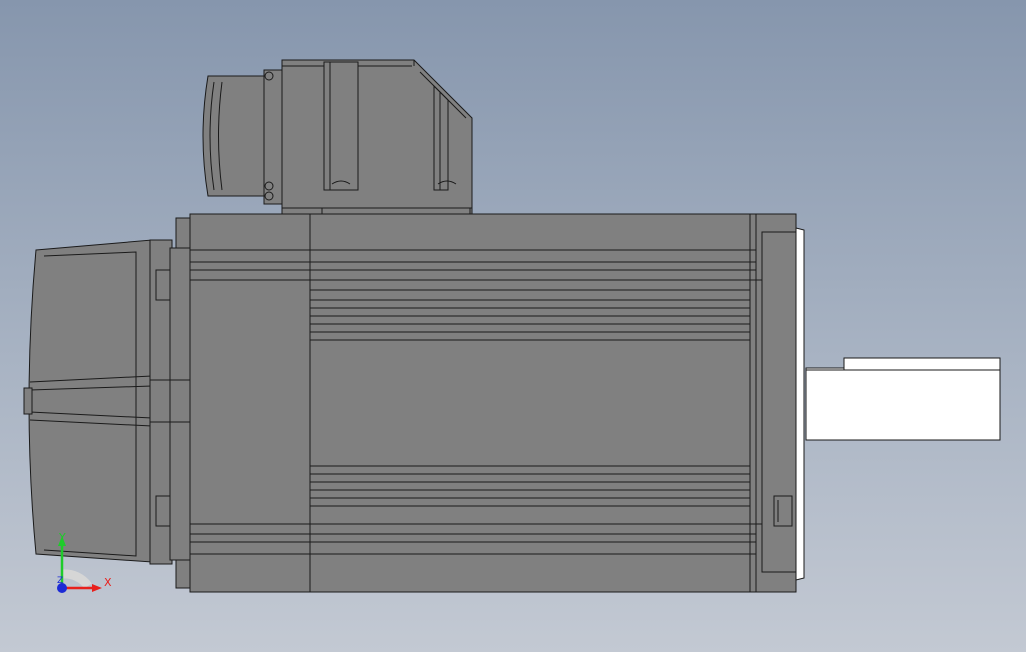 This screenshot has height=652, width=1026. I want to click on x-axis-label: X, so click(108, 582).